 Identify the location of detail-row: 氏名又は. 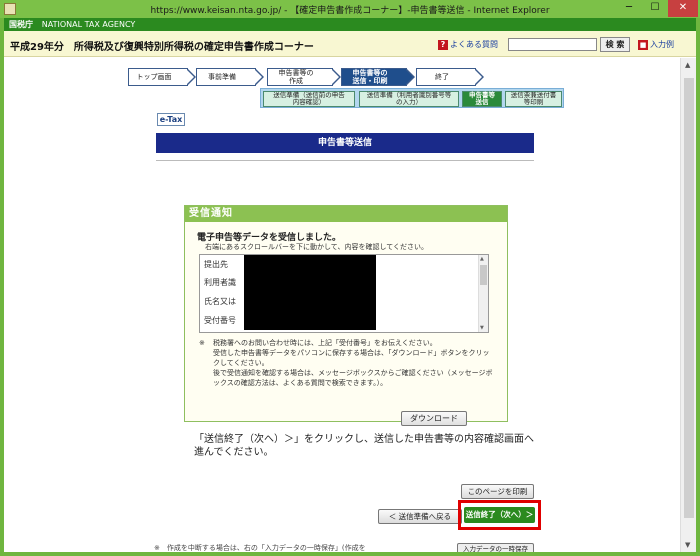
(220, 301).